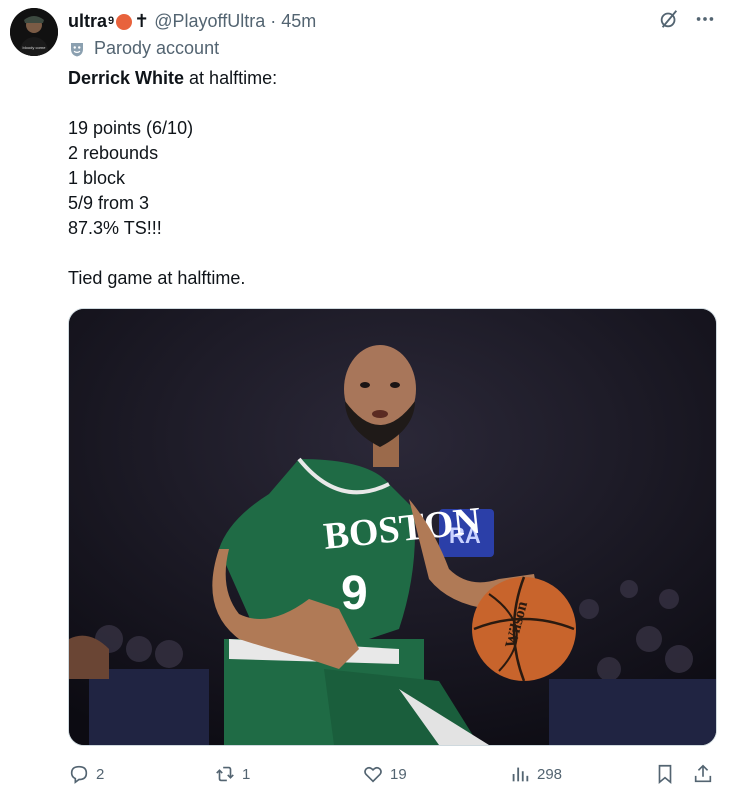 The height and width of the screenshot is (796, 732). Describe the element at coordinates (669, 21) in the screenshot. I see `grok-icon` at that location.